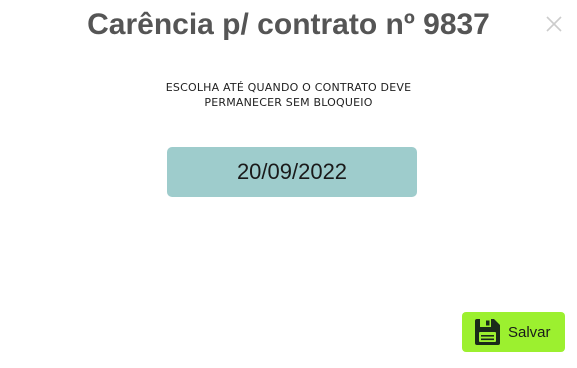 This screenshot has height=368, width=577. I want to click on floppy-disk-icon, so click(487, 332).